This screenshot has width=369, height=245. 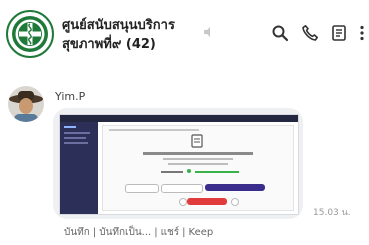 I want to click on note-actions-bar: บันทึก | บันทึกเป็น... | แชร์ | Keep, so click(x=138, y=232).